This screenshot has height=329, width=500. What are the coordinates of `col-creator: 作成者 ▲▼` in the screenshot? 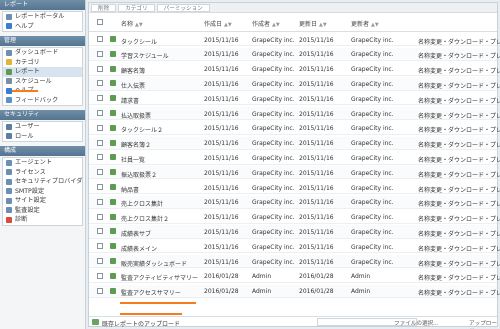 It's located at (266, 23).